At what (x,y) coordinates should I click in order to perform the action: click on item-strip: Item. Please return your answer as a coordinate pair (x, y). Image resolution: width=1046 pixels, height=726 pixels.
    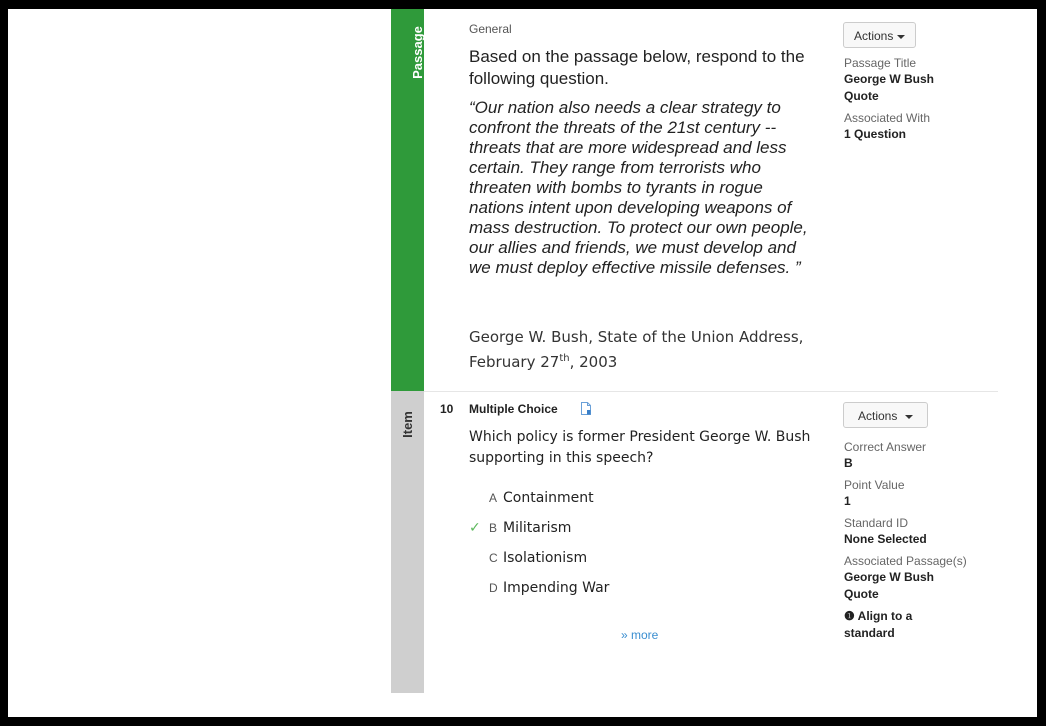
    Looking at the image, I should click on (407, 542).